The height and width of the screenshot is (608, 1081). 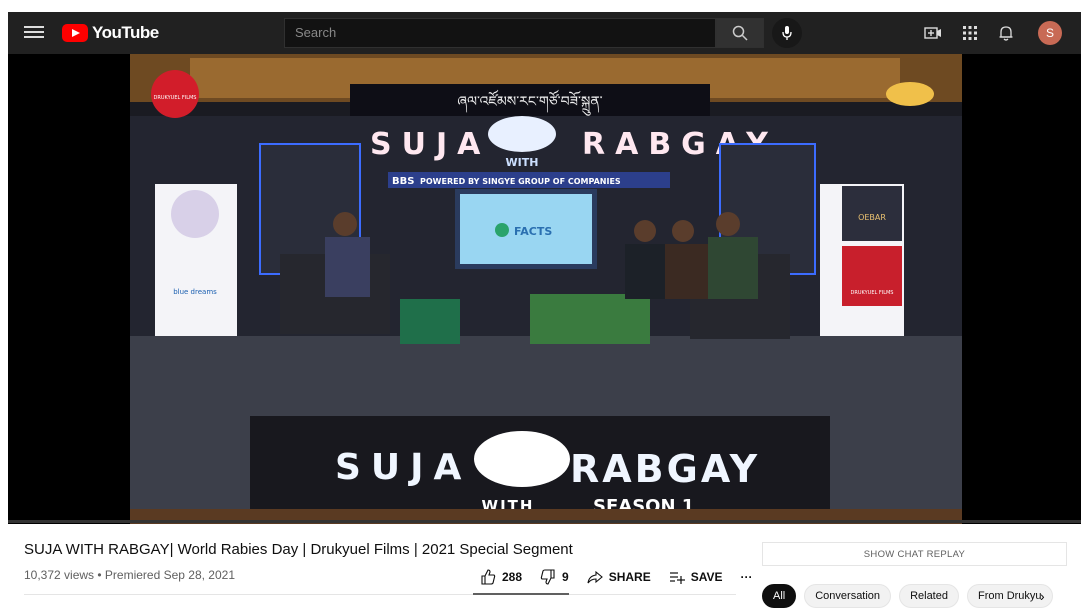 I want to click on create-video-icon, so click(x=932, y=33).